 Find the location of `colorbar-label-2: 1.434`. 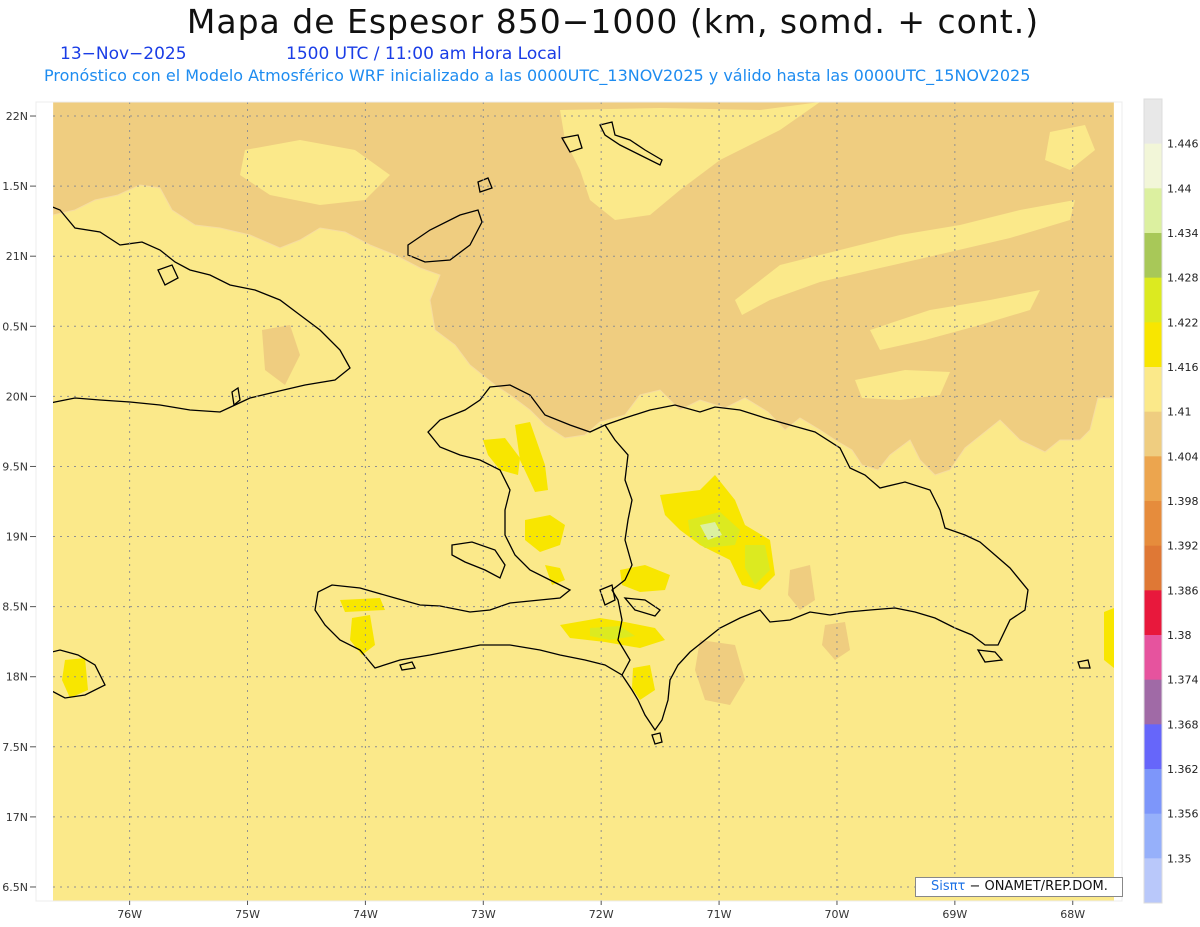

colorbar-label-2: 1.434 is located at coordinates (1183, 233).